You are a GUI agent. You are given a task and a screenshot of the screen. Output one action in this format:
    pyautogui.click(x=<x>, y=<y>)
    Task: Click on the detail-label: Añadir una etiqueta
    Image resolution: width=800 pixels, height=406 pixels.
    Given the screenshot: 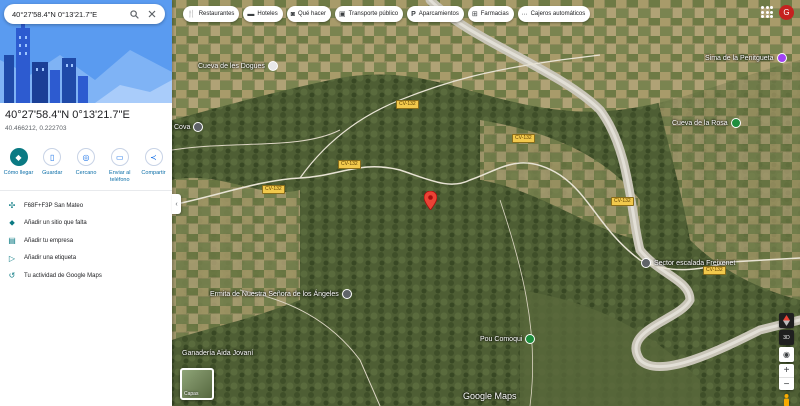 What is the action you would take?
    pyautogui.click(x=50, y=258)
    